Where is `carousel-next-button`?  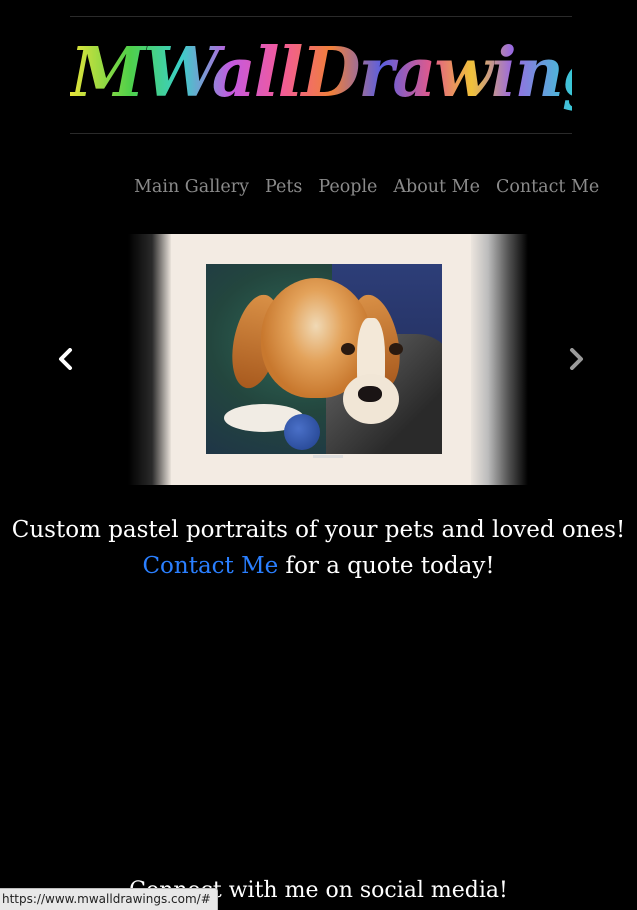
carousel-next-button is located at coordinates (577, 359).